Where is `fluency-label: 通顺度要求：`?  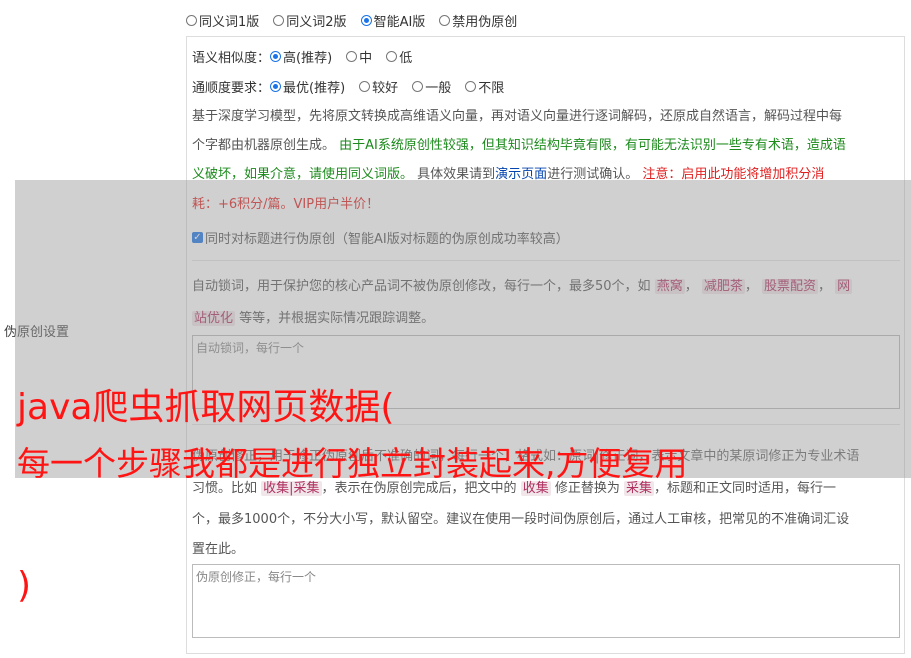 fluency-label: 通顺度要求： is located at coordinates (231, 88).